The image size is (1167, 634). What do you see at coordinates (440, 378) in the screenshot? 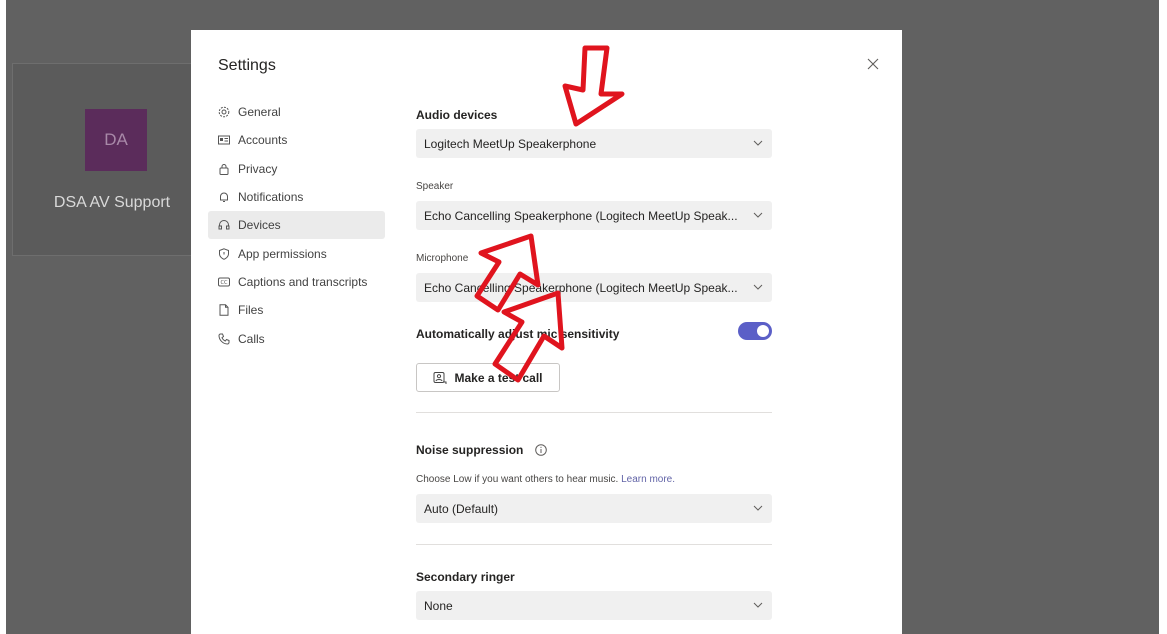
I see `test-call-icon` at bounding box center [440, 378].